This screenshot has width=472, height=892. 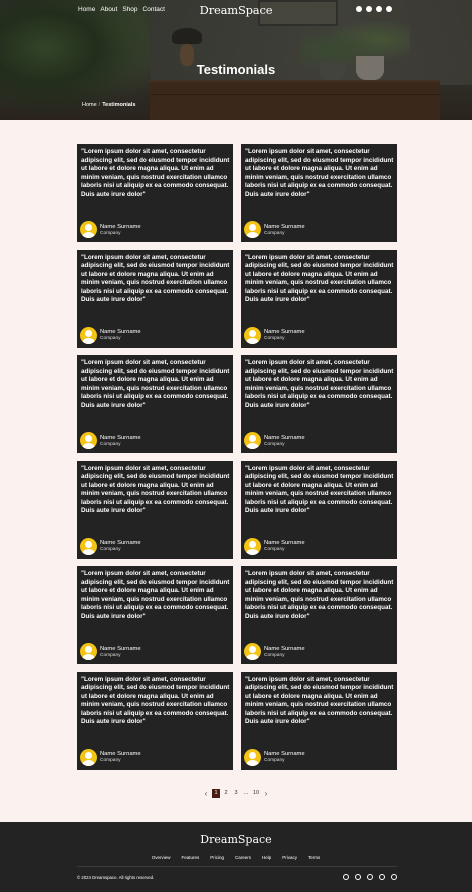 What do you see at coordinates (394, 877) in the screenshot?
I see `instagram-icon` at bounding box center [394, 877].